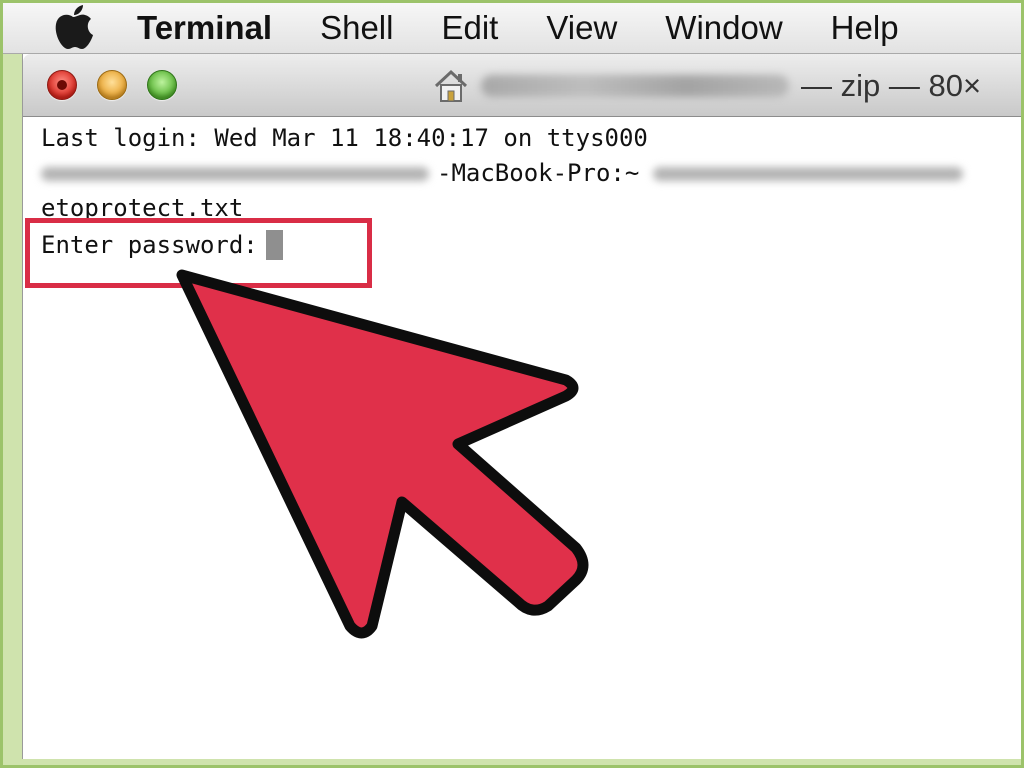 The image size is (1024, 768). What do you see at coordinates (112, 85) in the screenshot?
I see `minimize-button` at bounding box center [112, 85].